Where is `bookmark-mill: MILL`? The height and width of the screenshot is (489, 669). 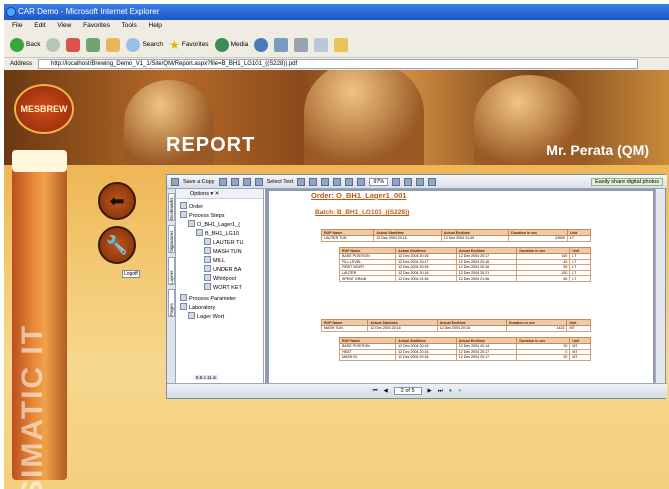
bookmark-mill: MILL is located at coordinates (214, 260).